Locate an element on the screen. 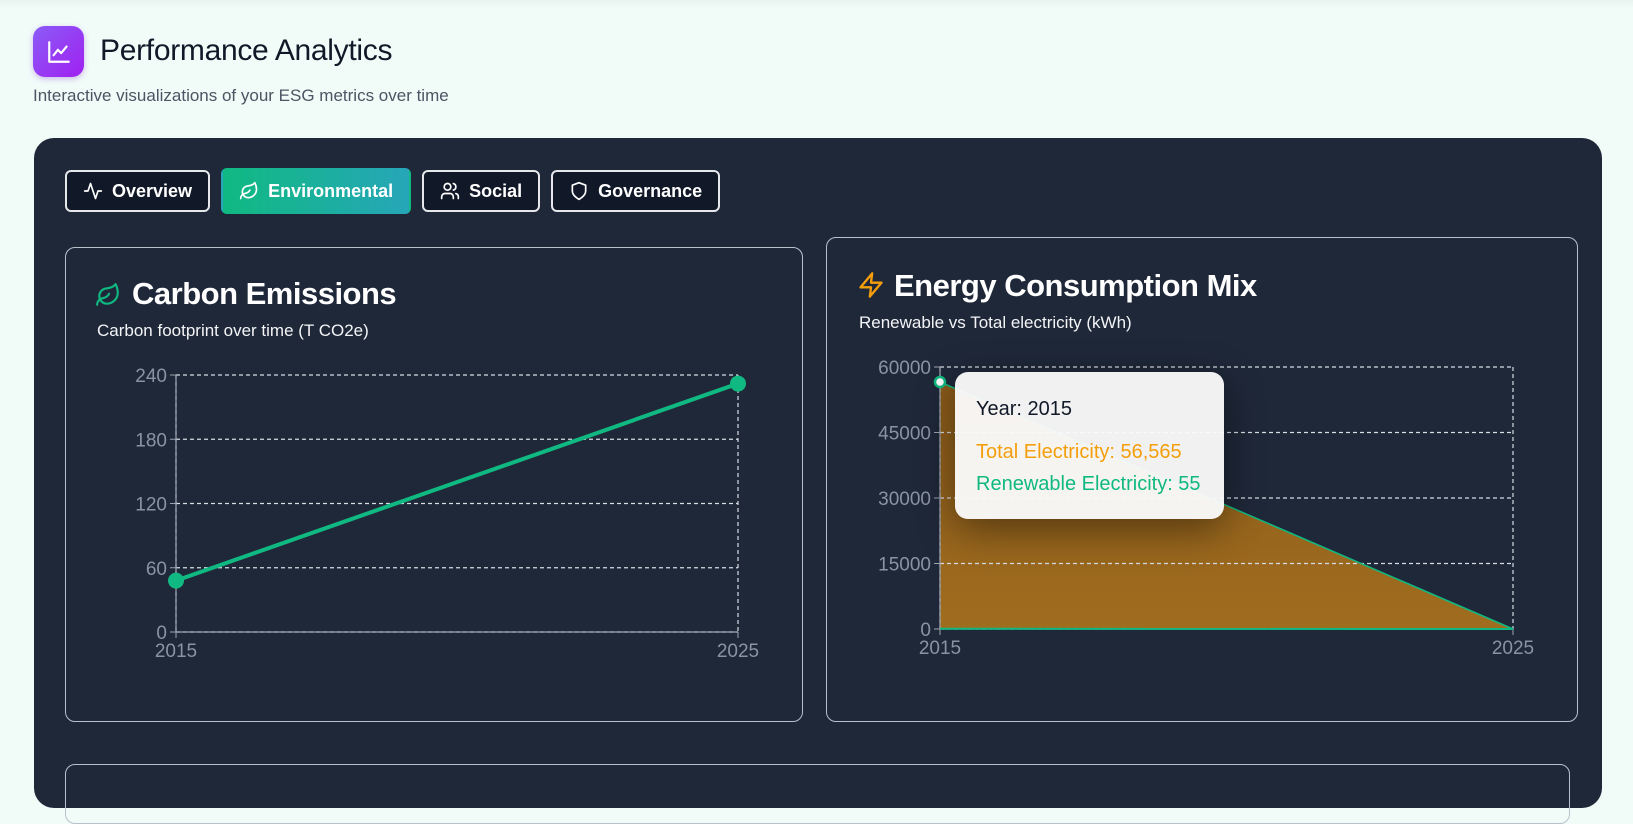  tab-governance-label: Governance is located at coordinates (650, 191).